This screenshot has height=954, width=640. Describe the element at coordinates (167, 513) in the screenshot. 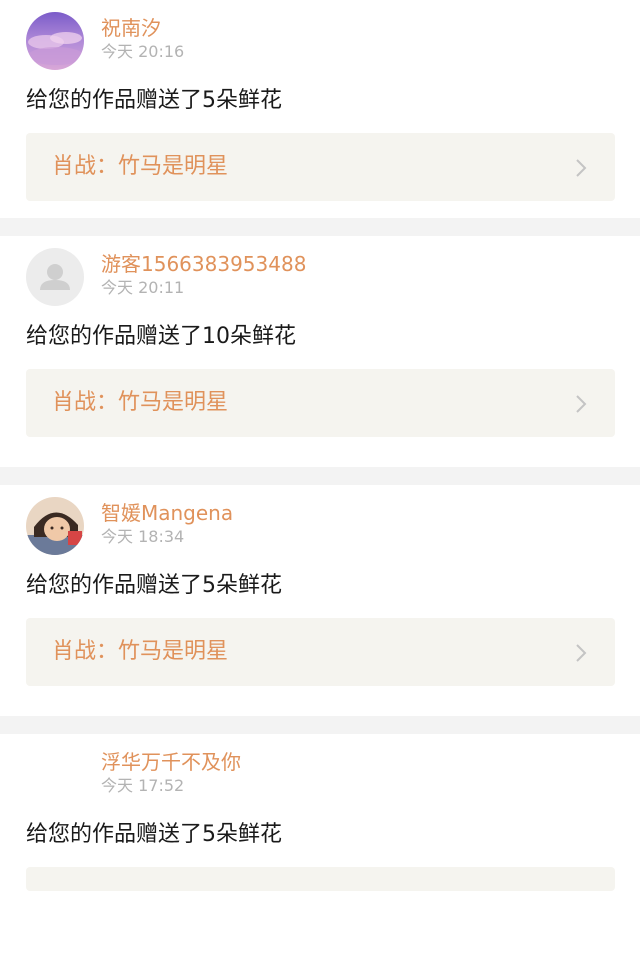

I see `username: 智媛Mangena` at that location.